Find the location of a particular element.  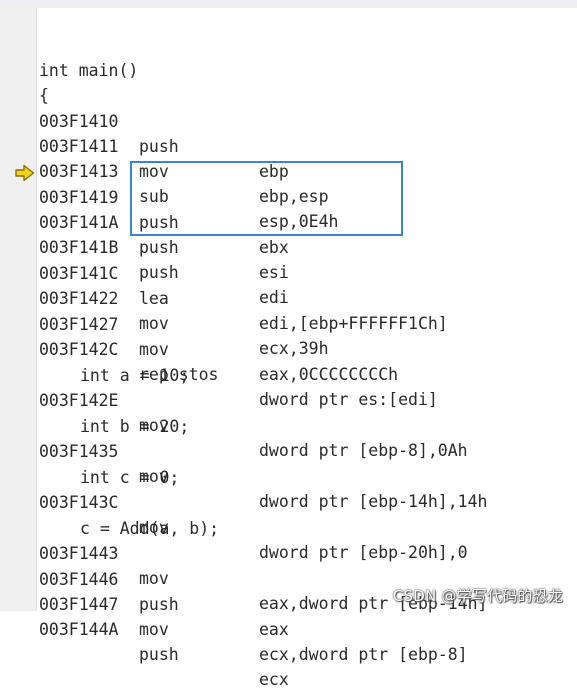

disasm-row: 003F1413 sub esp,0E4h is located at coordinates (188, 182).